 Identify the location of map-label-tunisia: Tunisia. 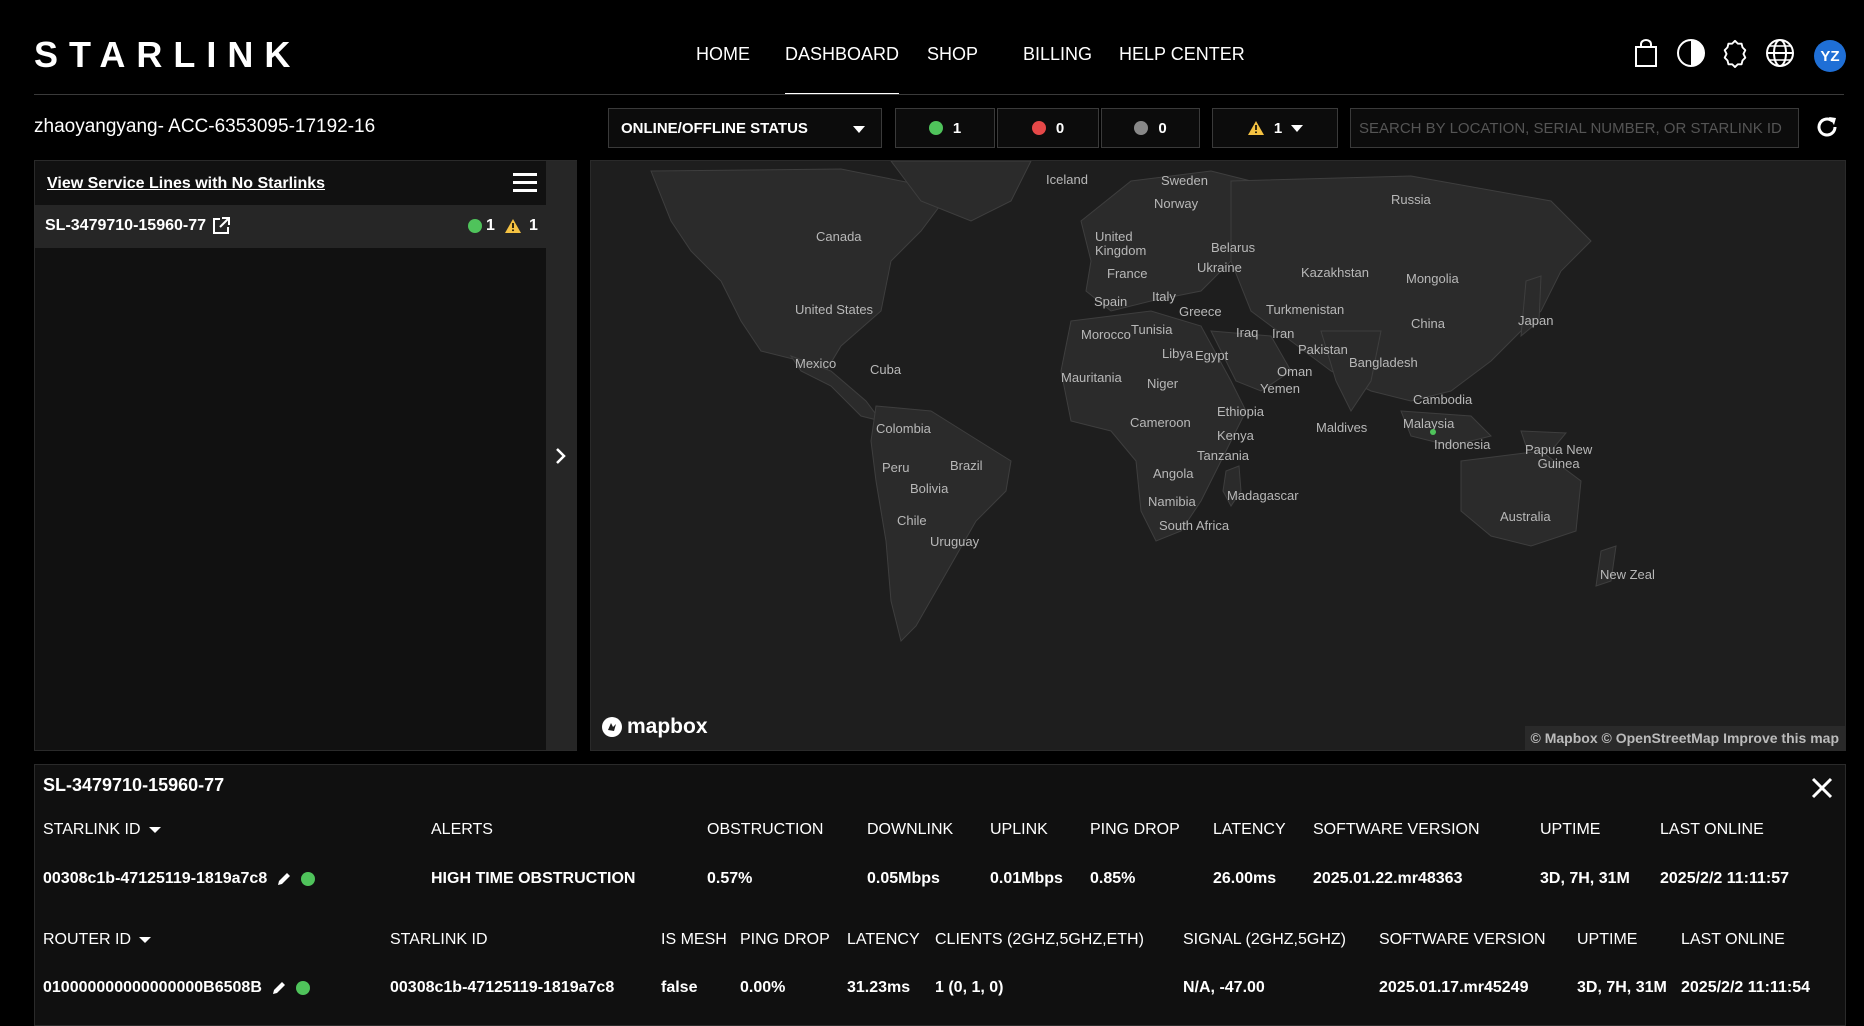
(1152, 329).